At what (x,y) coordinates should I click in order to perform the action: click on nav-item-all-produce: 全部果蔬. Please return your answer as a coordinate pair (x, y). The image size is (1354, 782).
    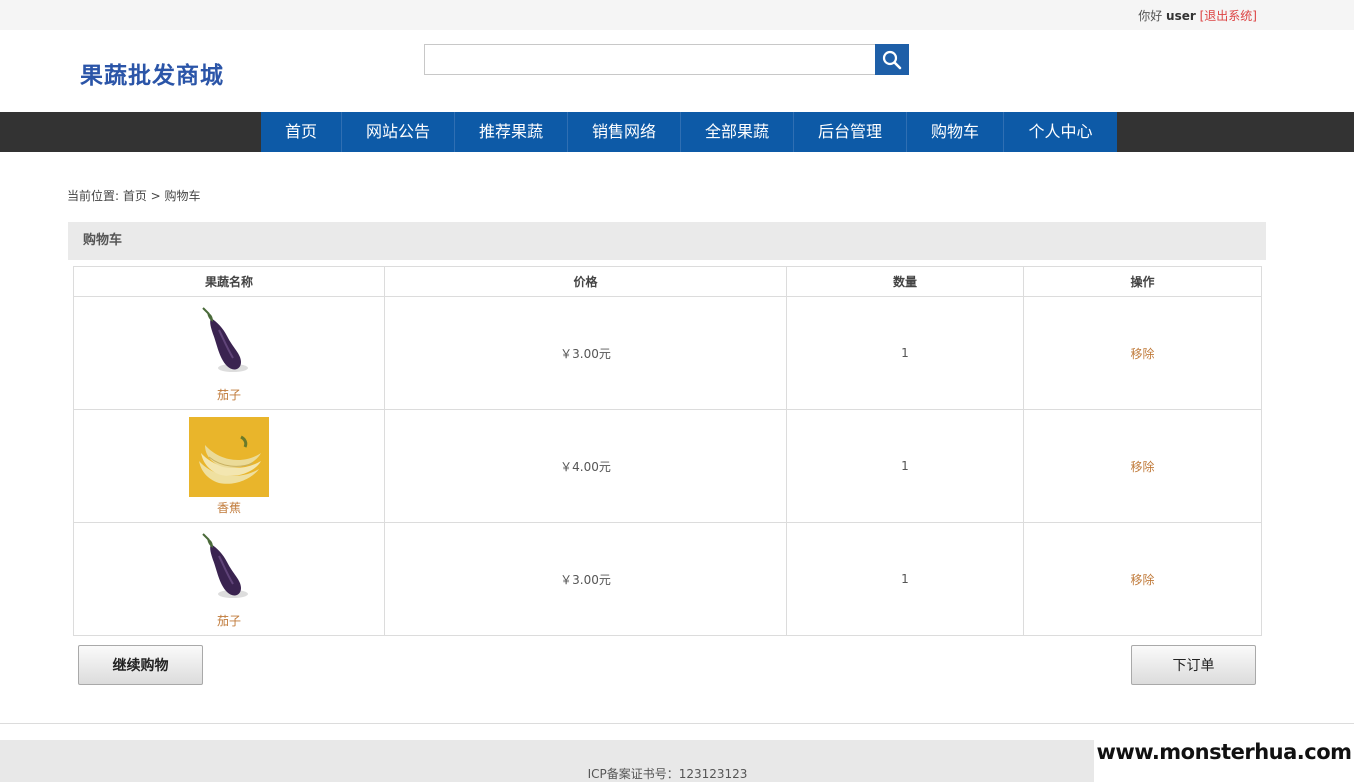
    Looking at the image, I should click on (737, 132).